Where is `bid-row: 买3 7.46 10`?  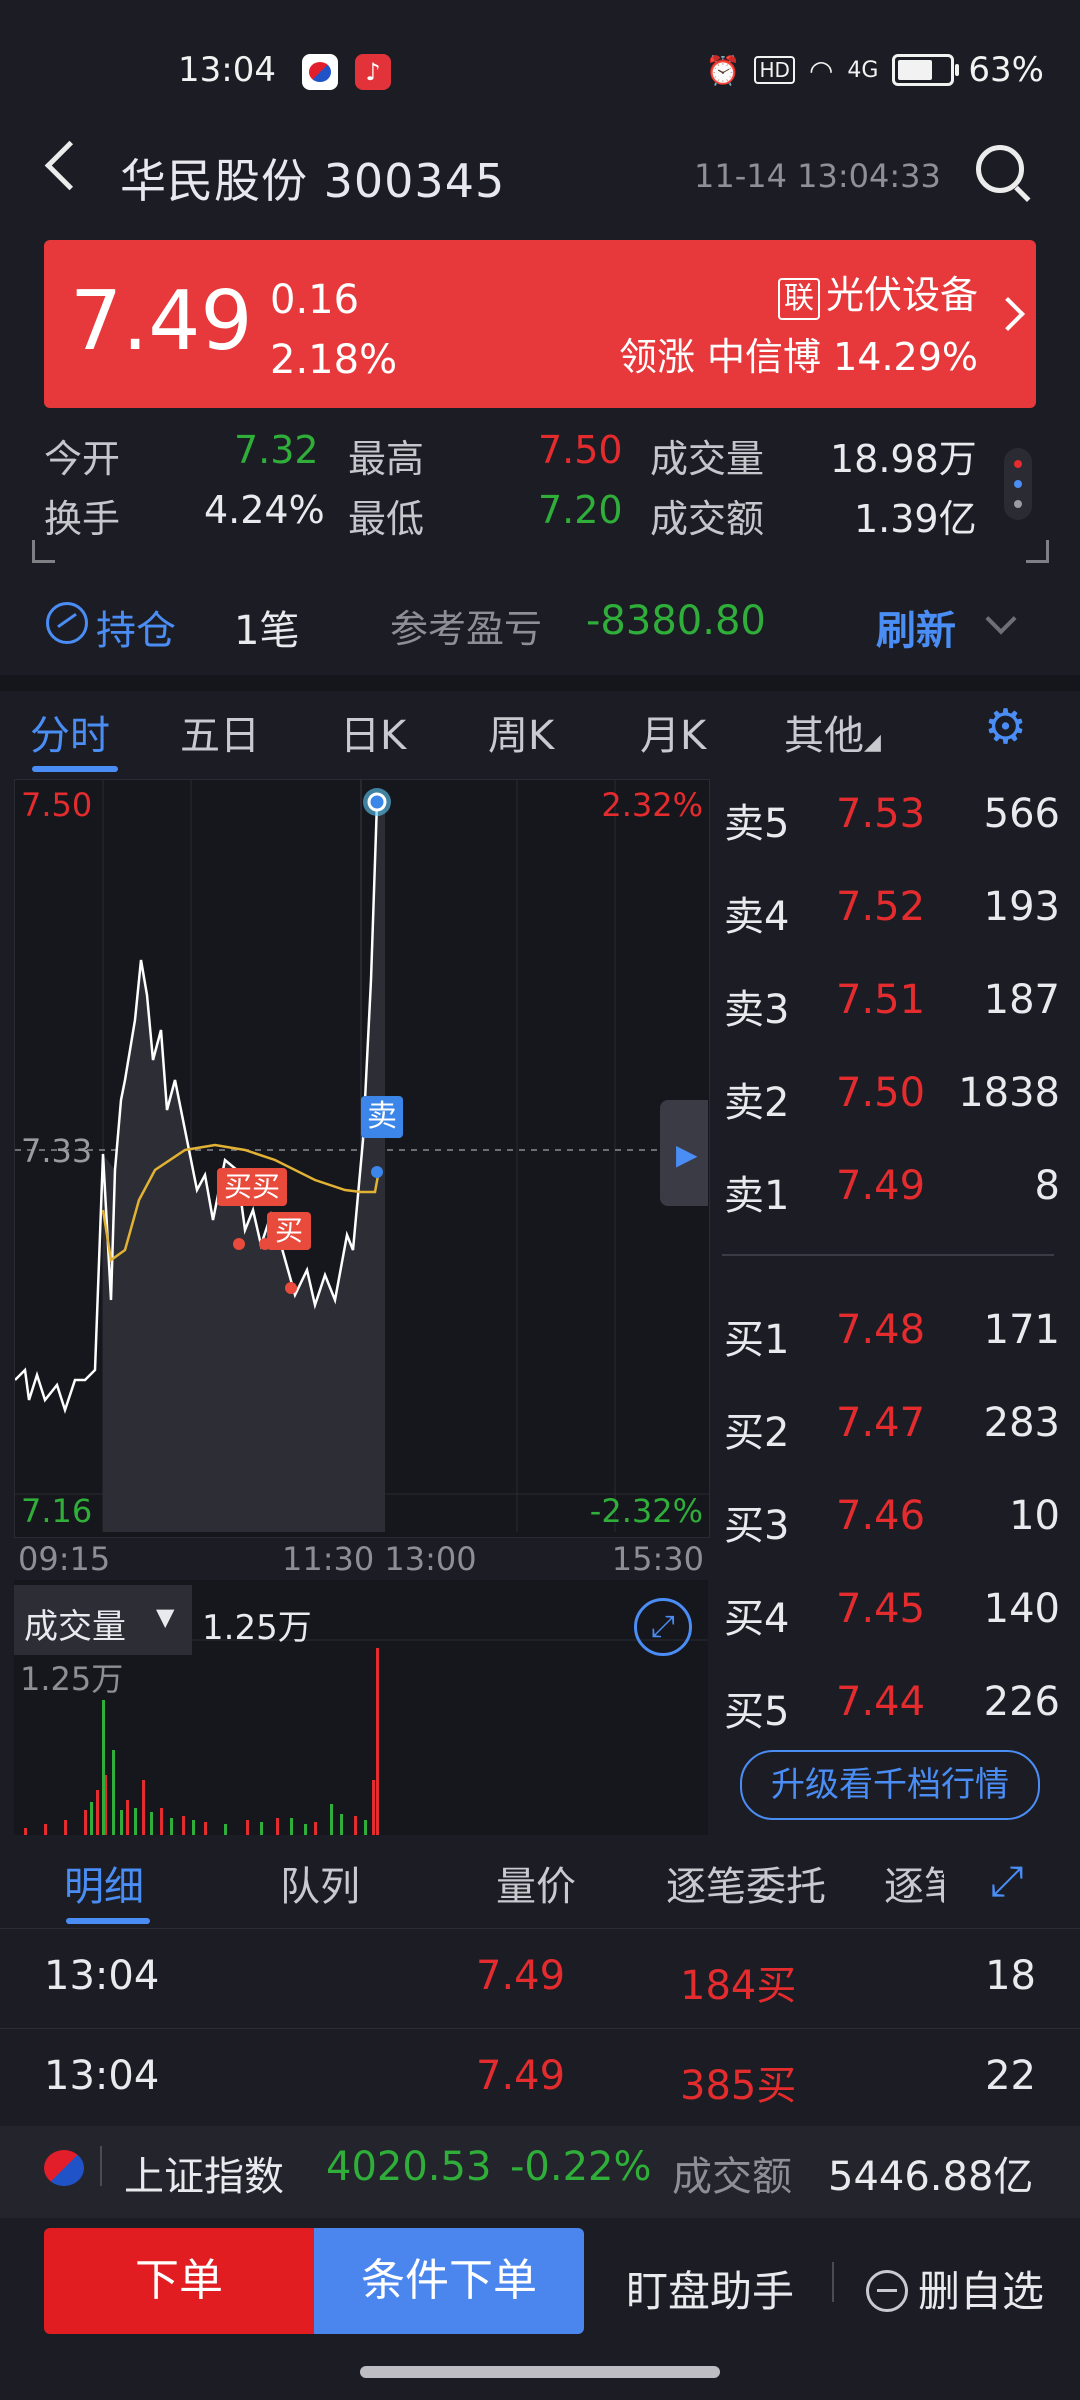 bid-row: 买3 7.46 10 is located at coordinates (890, 1523).